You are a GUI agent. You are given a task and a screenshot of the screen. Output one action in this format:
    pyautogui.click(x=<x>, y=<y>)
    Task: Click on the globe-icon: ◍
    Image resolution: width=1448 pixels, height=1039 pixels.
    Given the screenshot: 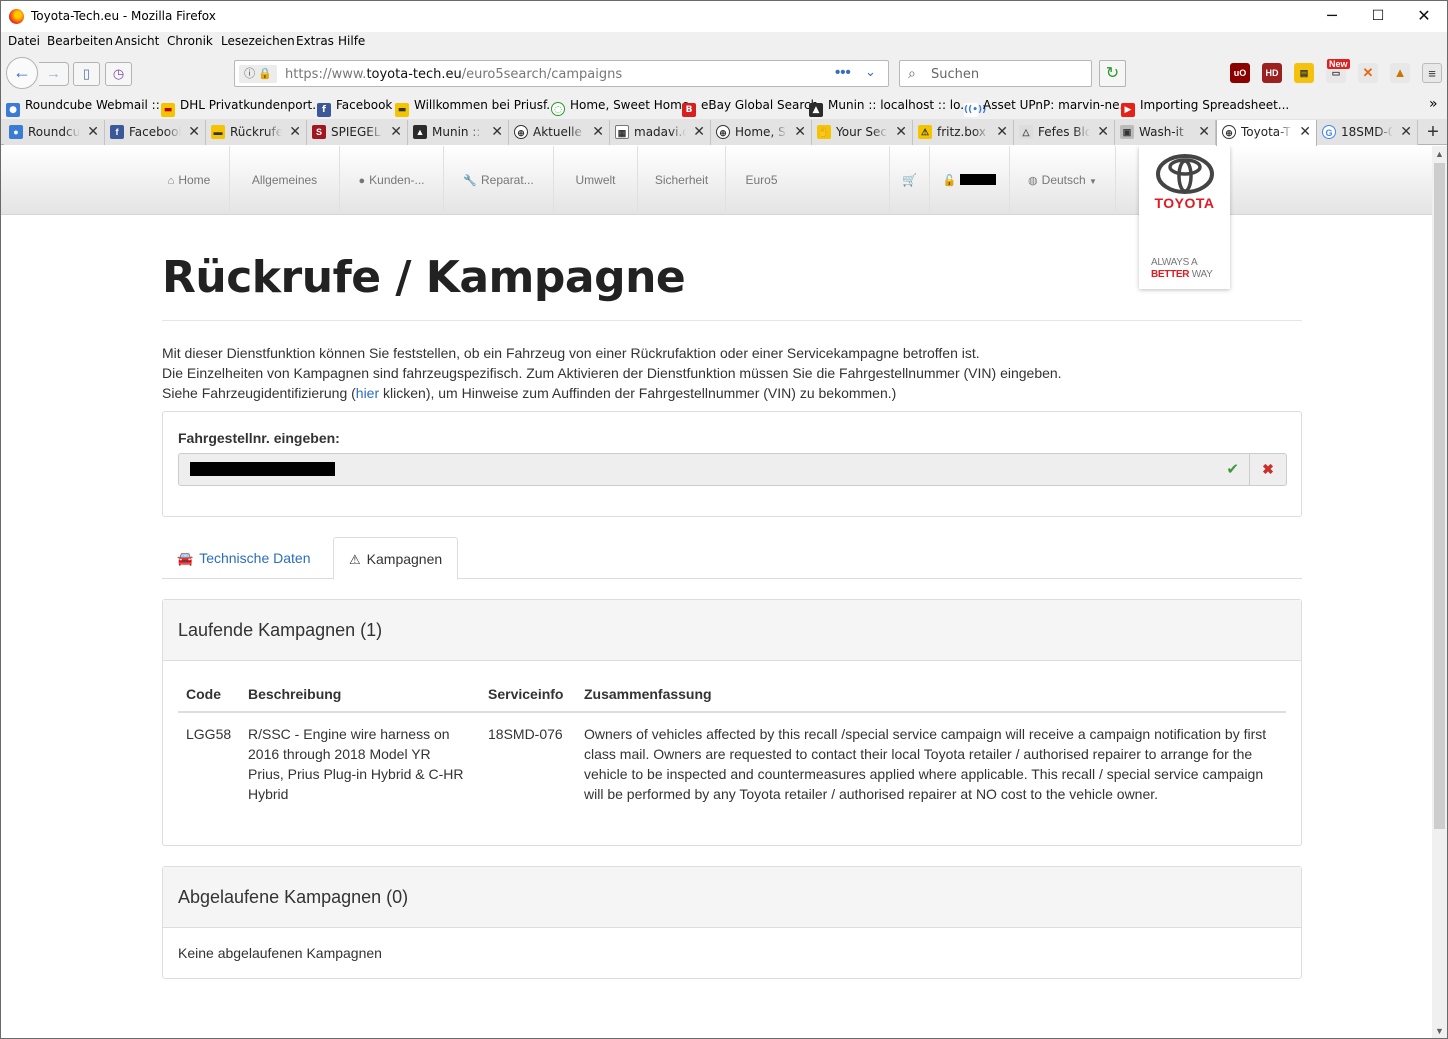 What is the action you would take?
    pyautogui.click(x=1033, y=181)
    